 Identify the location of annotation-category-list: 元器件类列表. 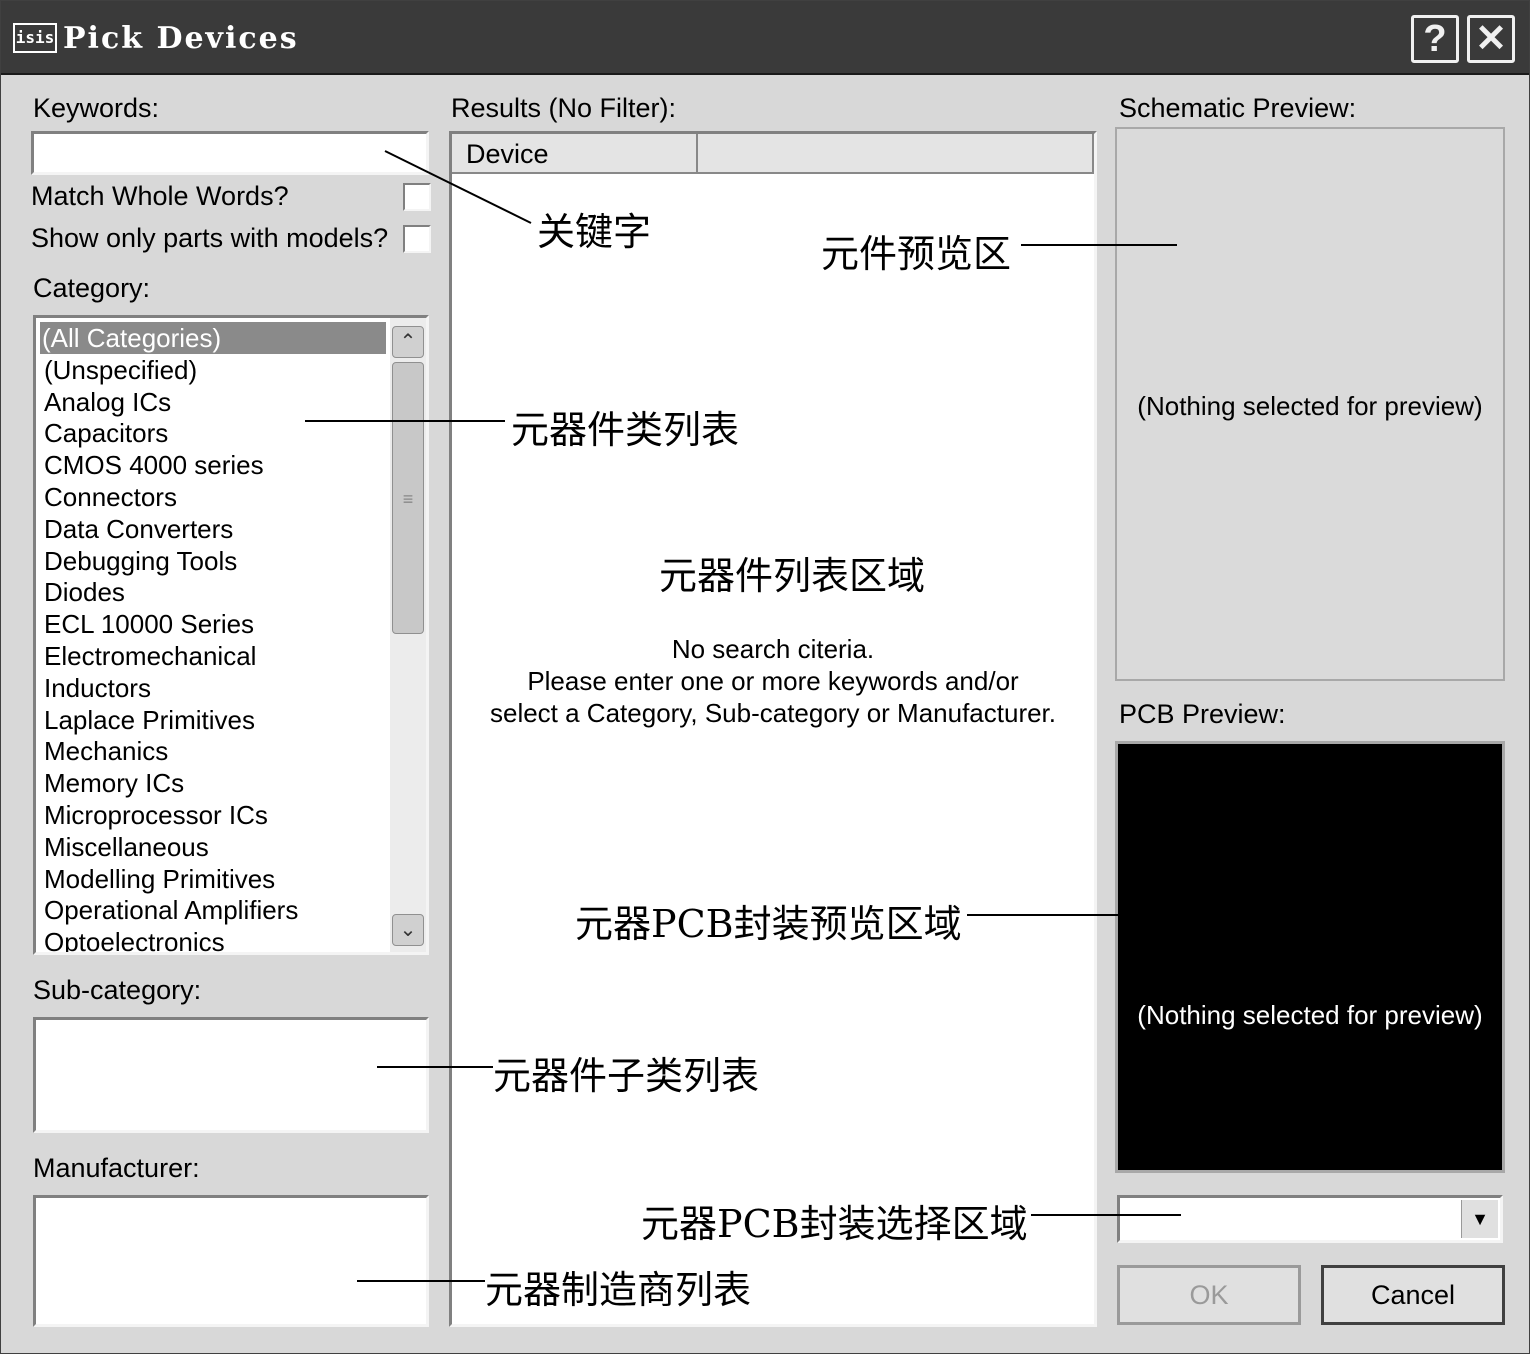
(625, 430).